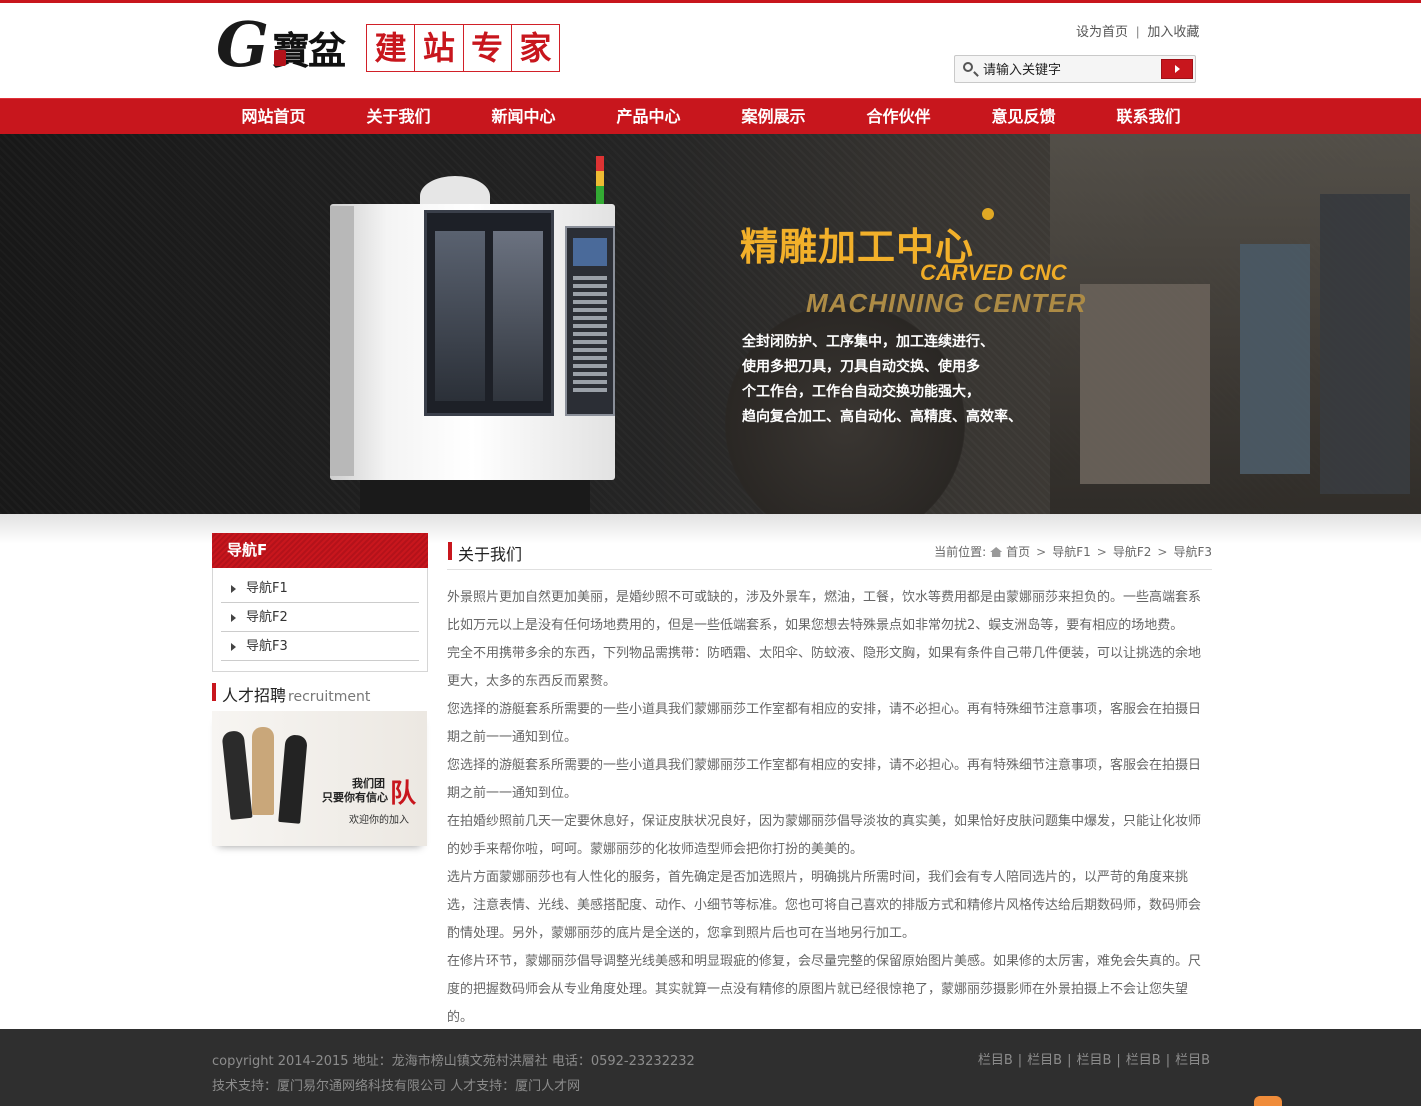 This screenshot has width=1421, height=1106. What do you see at coordinates (600, 181) in the screenshot?
I see `machine-signal-light` at bounding box center [600, 181].